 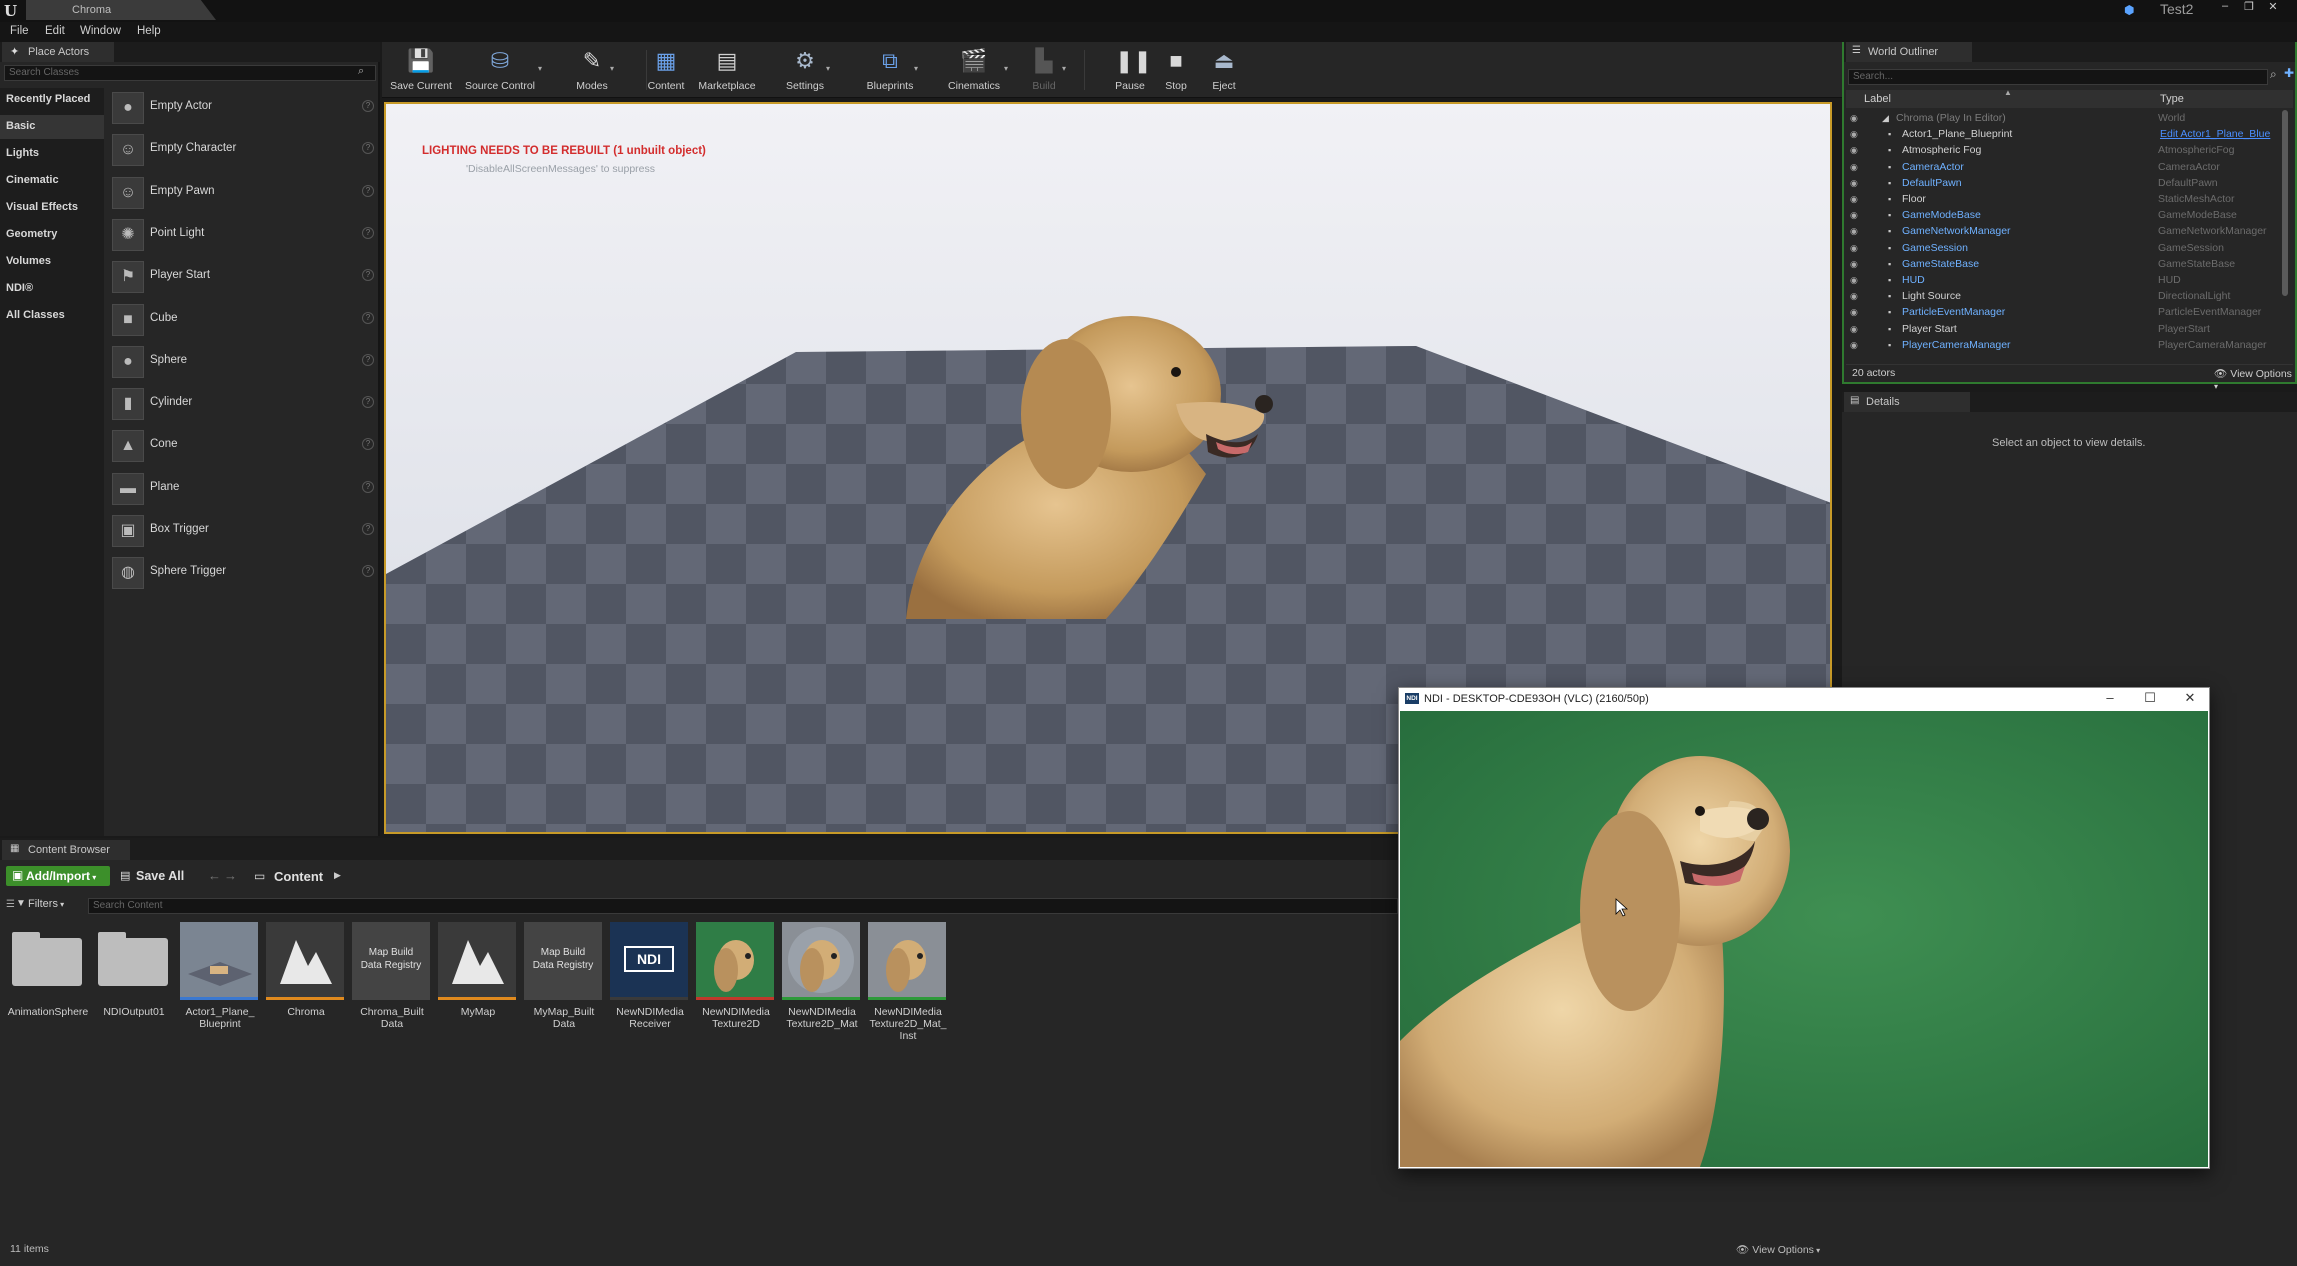 What do you see at coordinates (52, 235) in the screenshot?
I see `category-geometry: Geometry` at bounding box center [52, 235].